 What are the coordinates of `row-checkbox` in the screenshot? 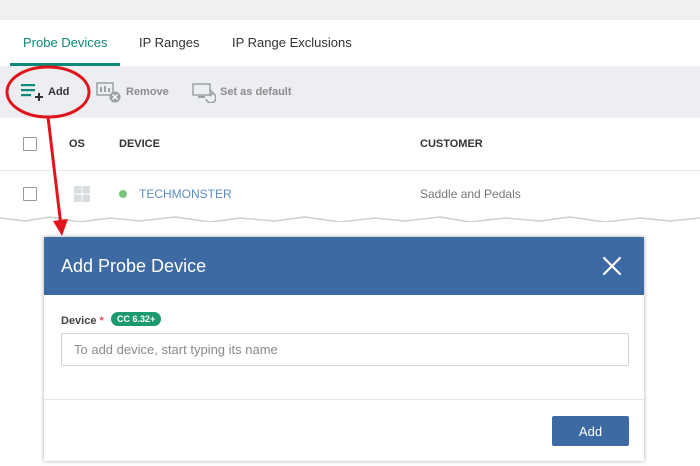 It's located at (30, 194).